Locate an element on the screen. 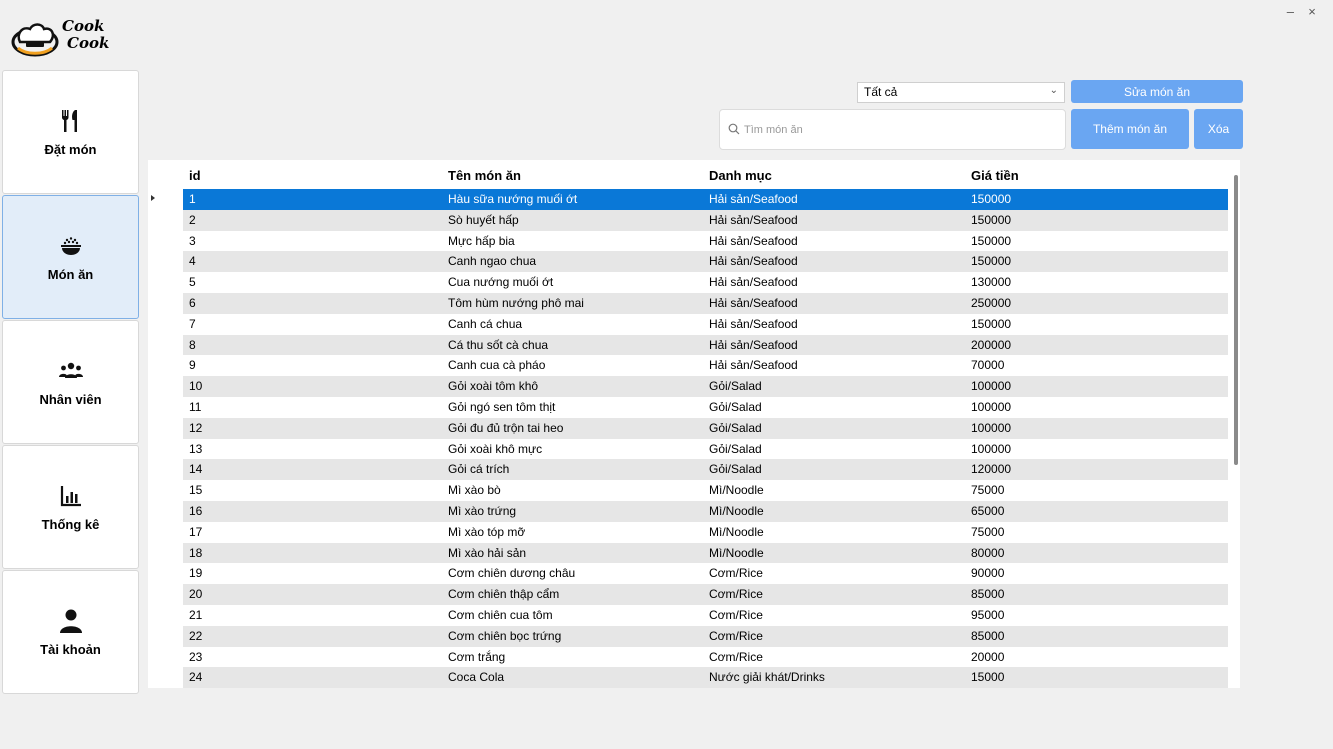 The height and width of the screenshot is (749, 1333). table-row: 15 Mì xào bò Mì/Noodle 75000 is located at coordinates (688, 490).